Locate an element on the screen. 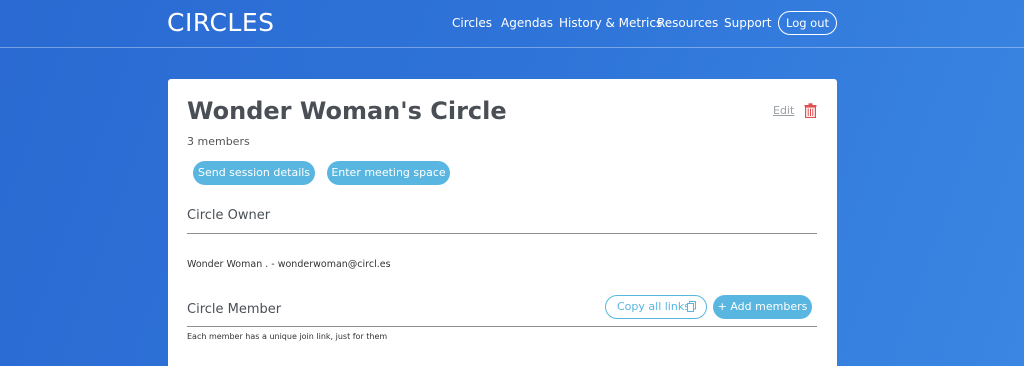 This screenshot has width=1024, height=366. enter-meeting-space-button: Enter meeting space is located at coordinates (388, 173).